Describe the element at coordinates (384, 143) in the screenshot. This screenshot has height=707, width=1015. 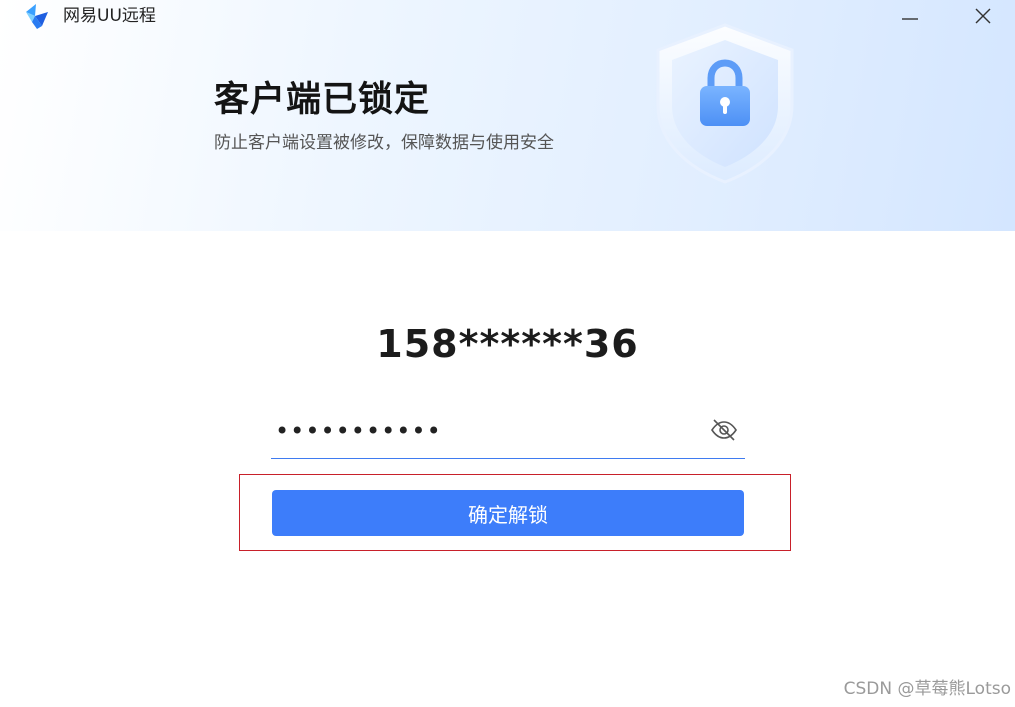
I see `page-subtitle: 防止客户端设置被修改，保障数据与使用安全` at that location.